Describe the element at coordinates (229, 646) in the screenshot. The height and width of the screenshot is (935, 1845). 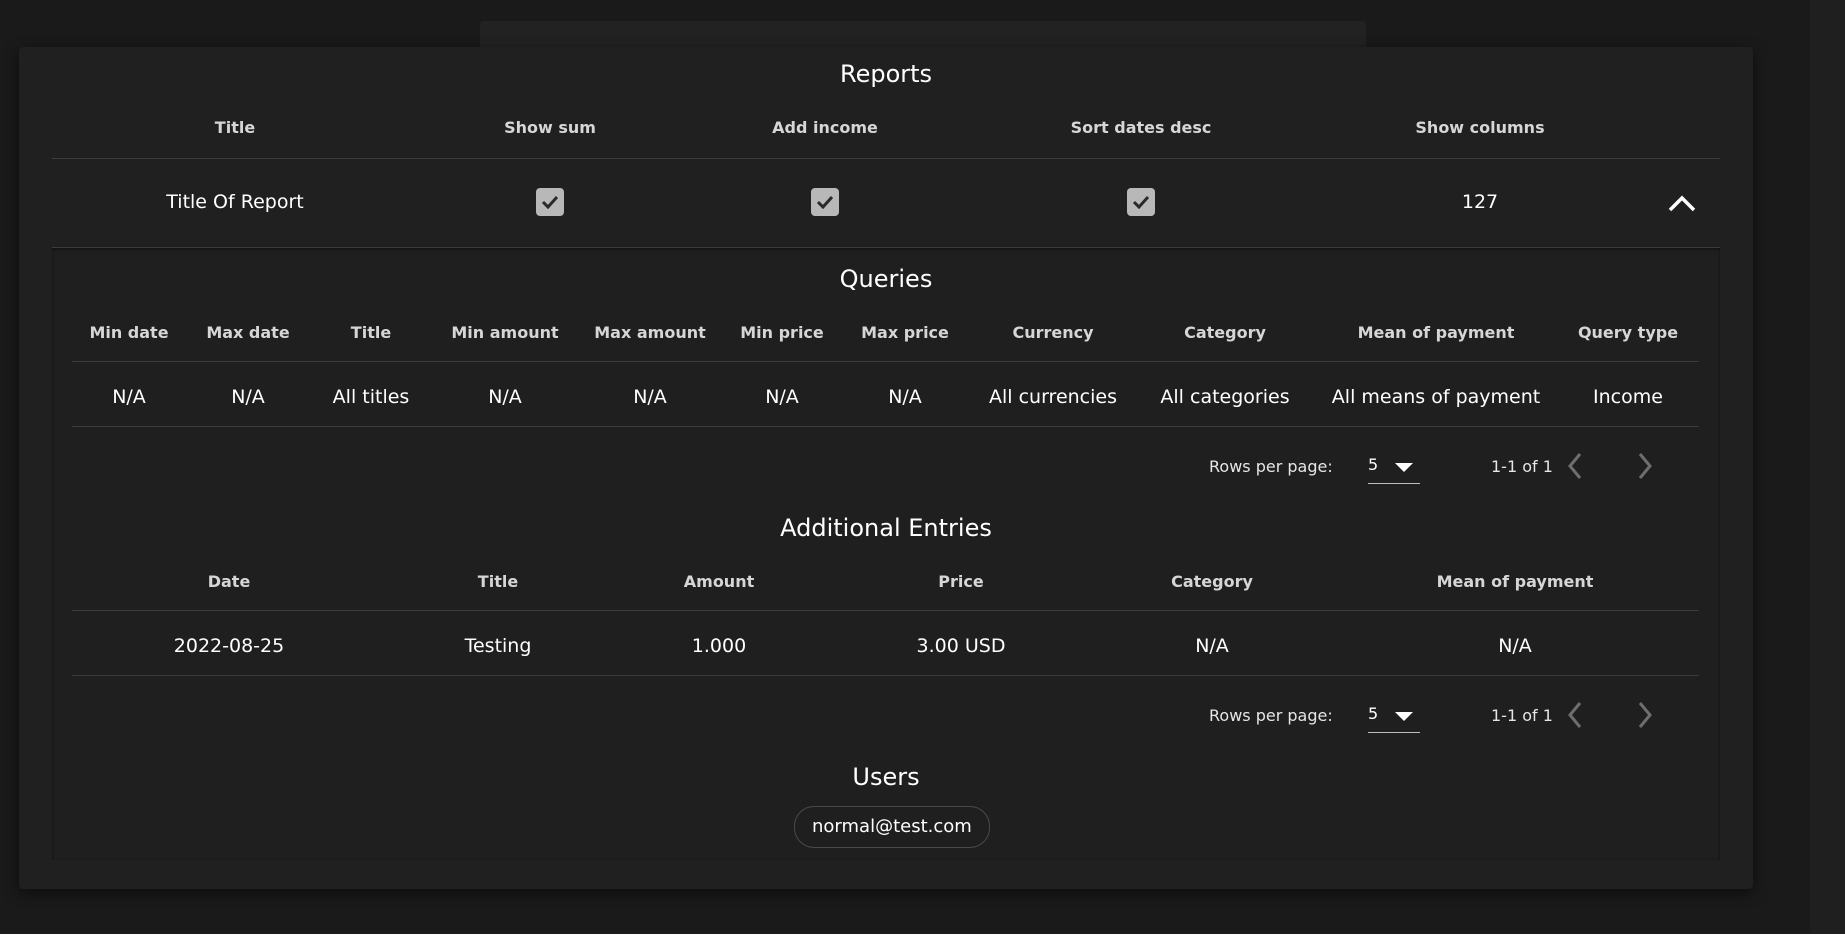
I see `entry-cell: 2022-08-25` at that location.